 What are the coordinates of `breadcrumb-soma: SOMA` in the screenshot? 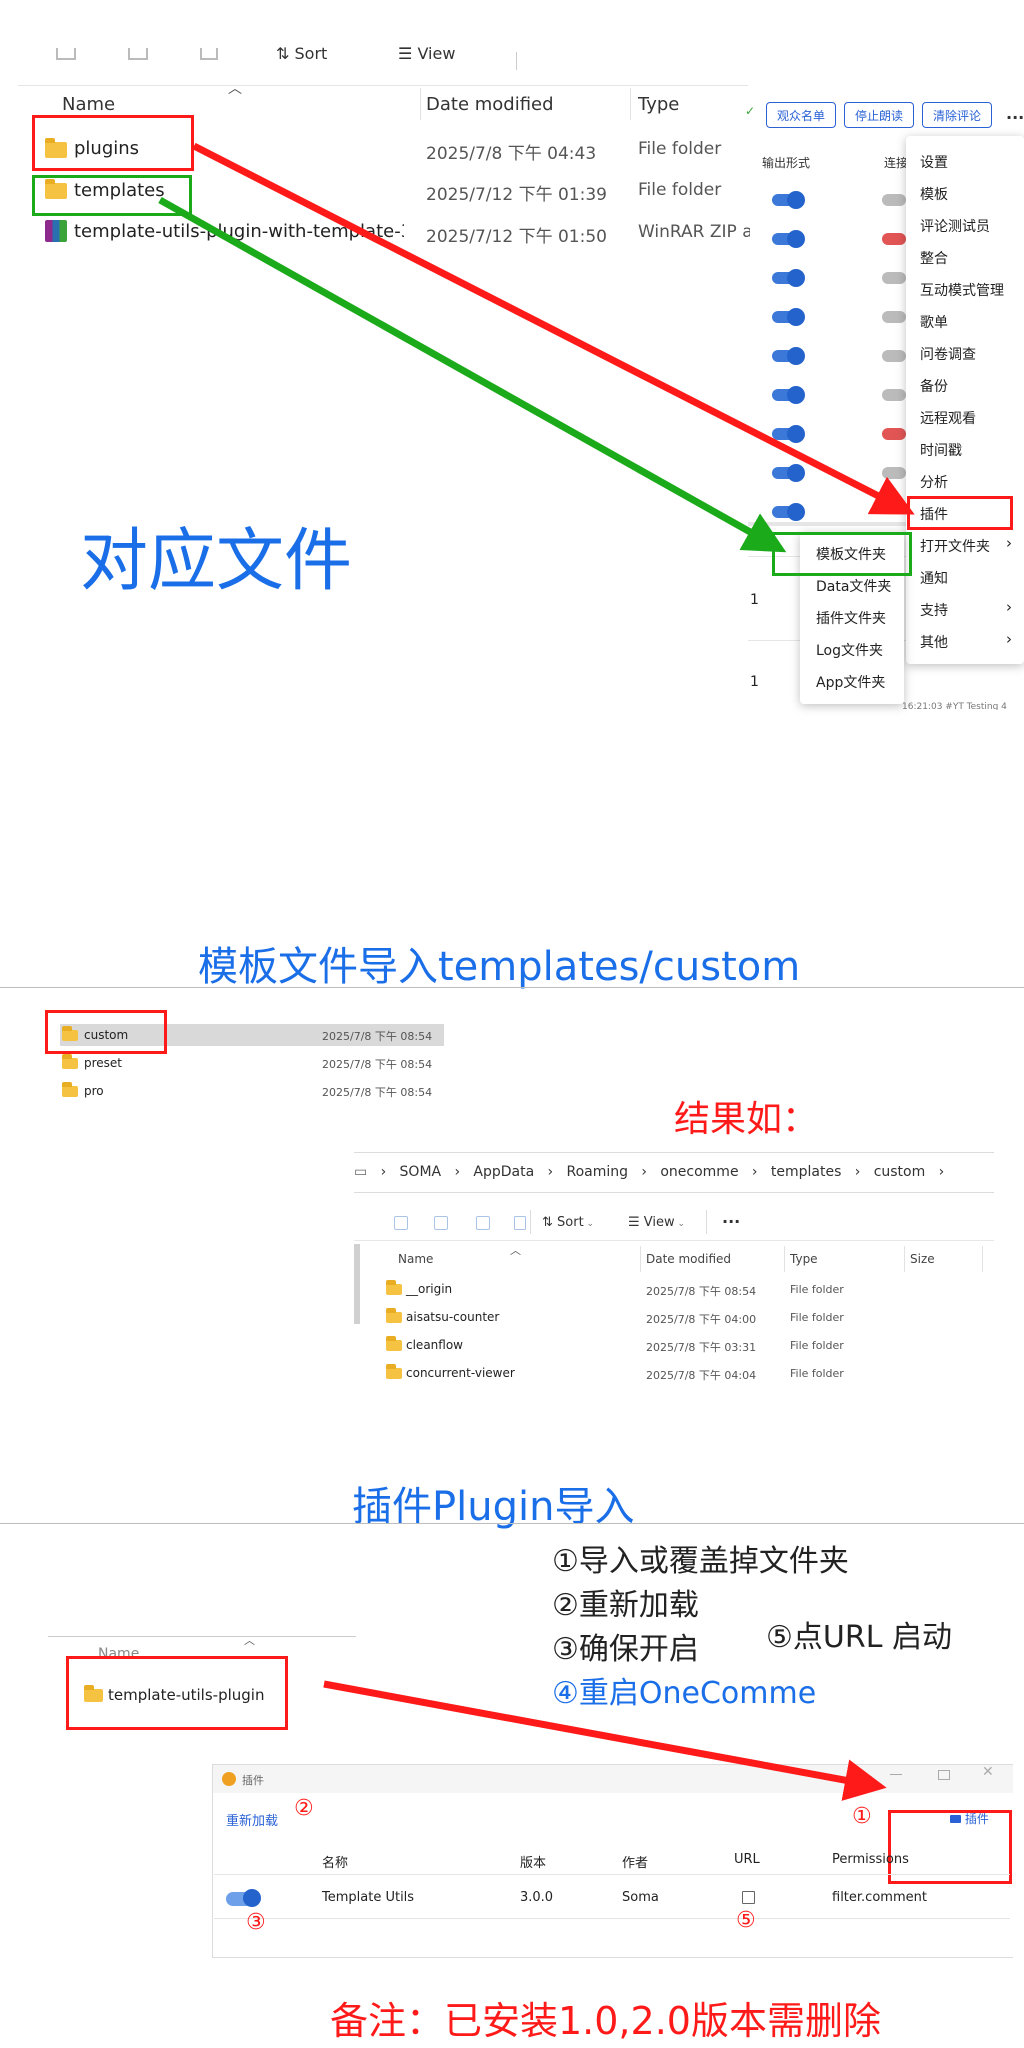 It's located at (421, 1172).